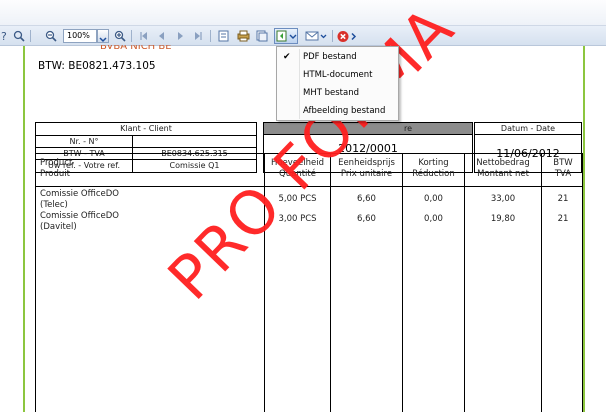  I want to click on client-row: Nr. - N°, so click(146, 142).